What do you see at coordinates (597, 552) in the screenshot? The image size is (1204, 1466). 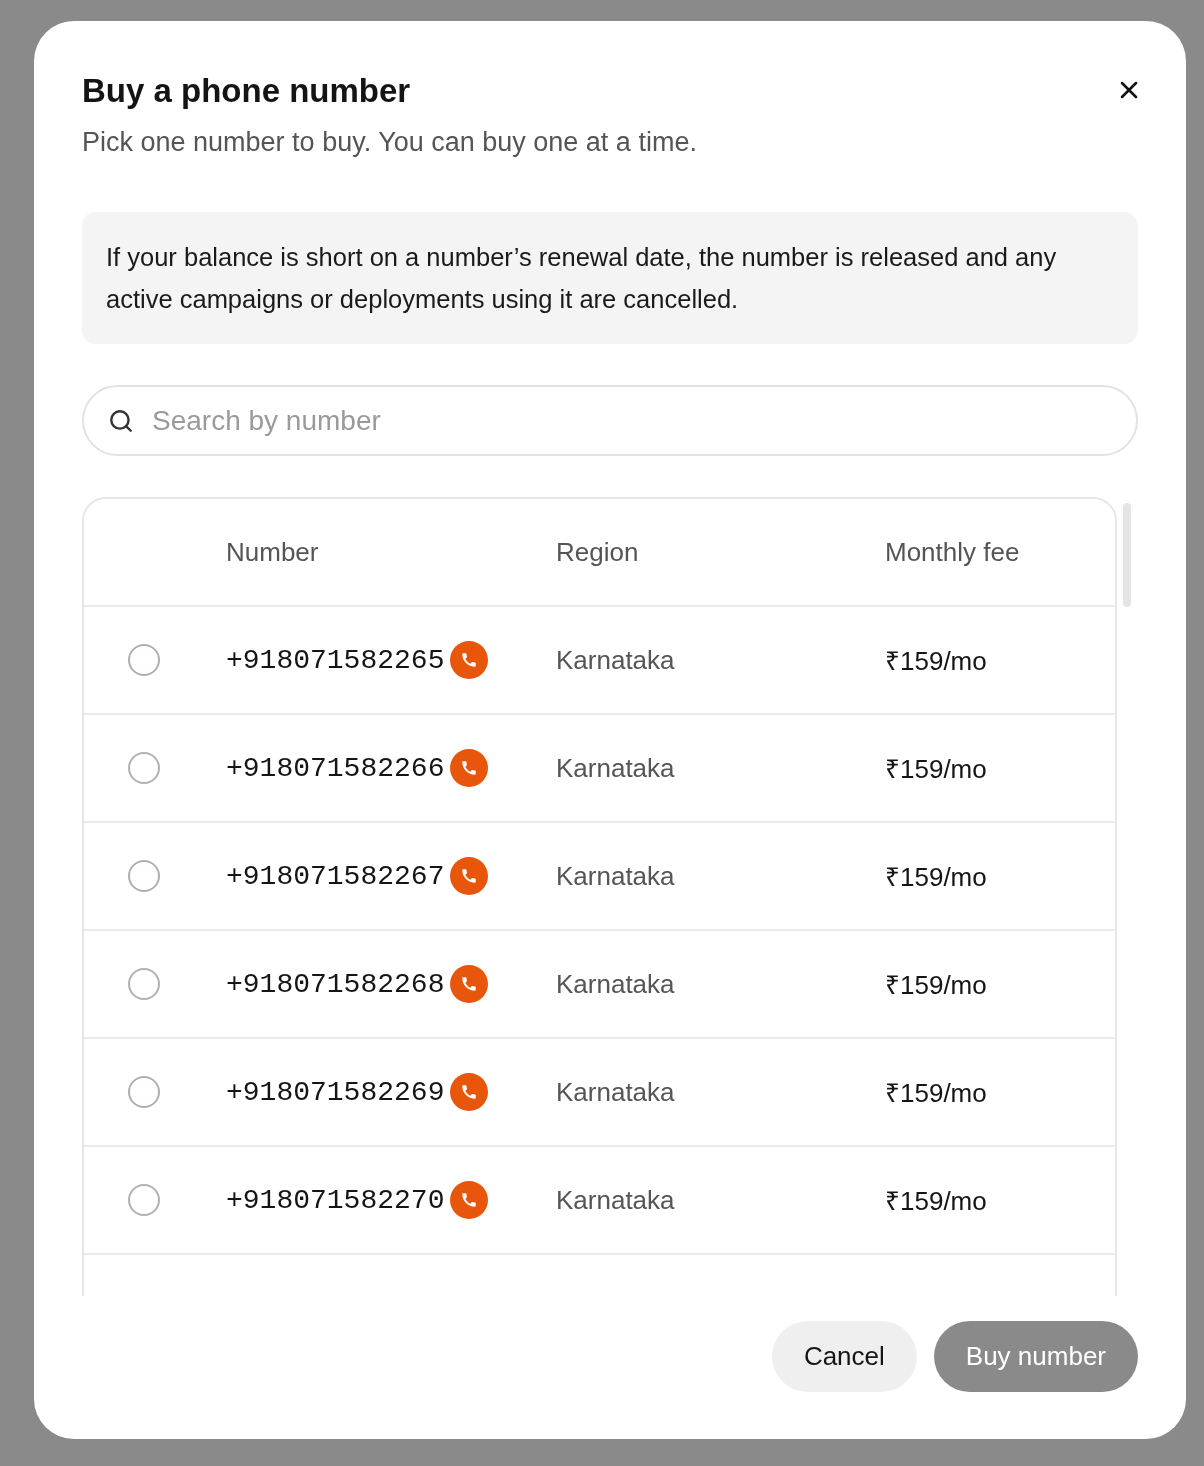 I see `column-header: Region` at bounding box center [597, 552].